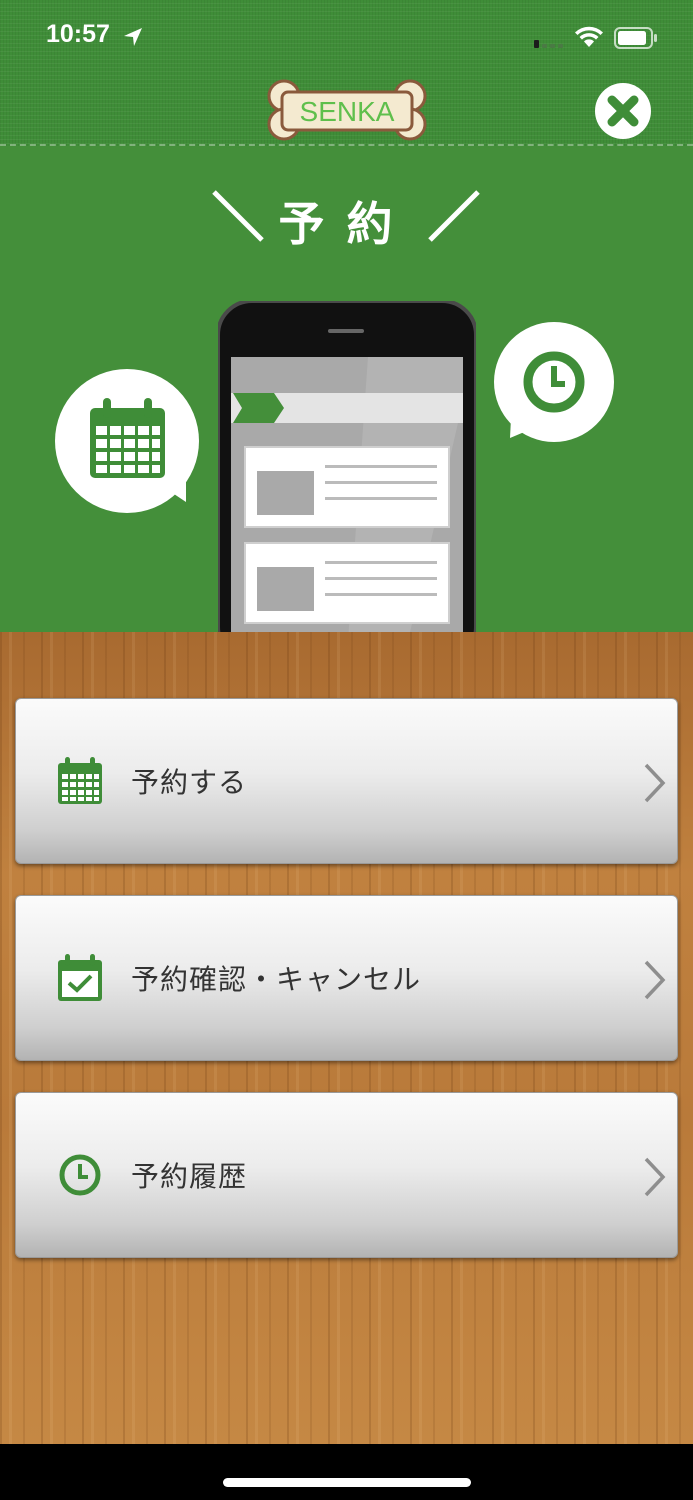 This screenshot has width=693, height=1500. I want to click on battery-icon, so click(635, 38).